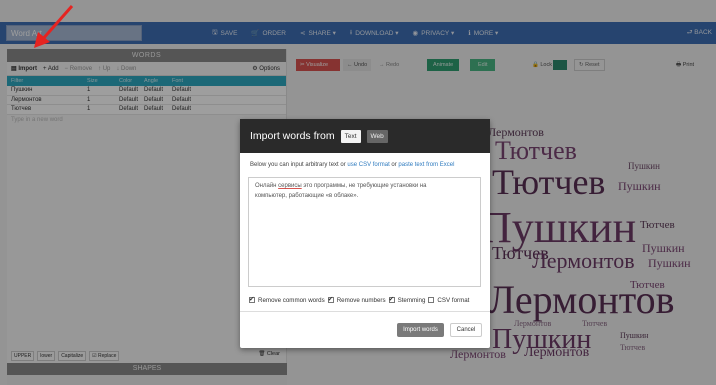  Describe the element at coordinates (431, 300) in the screenshot. I see `csv-format-checkbox` at that location.